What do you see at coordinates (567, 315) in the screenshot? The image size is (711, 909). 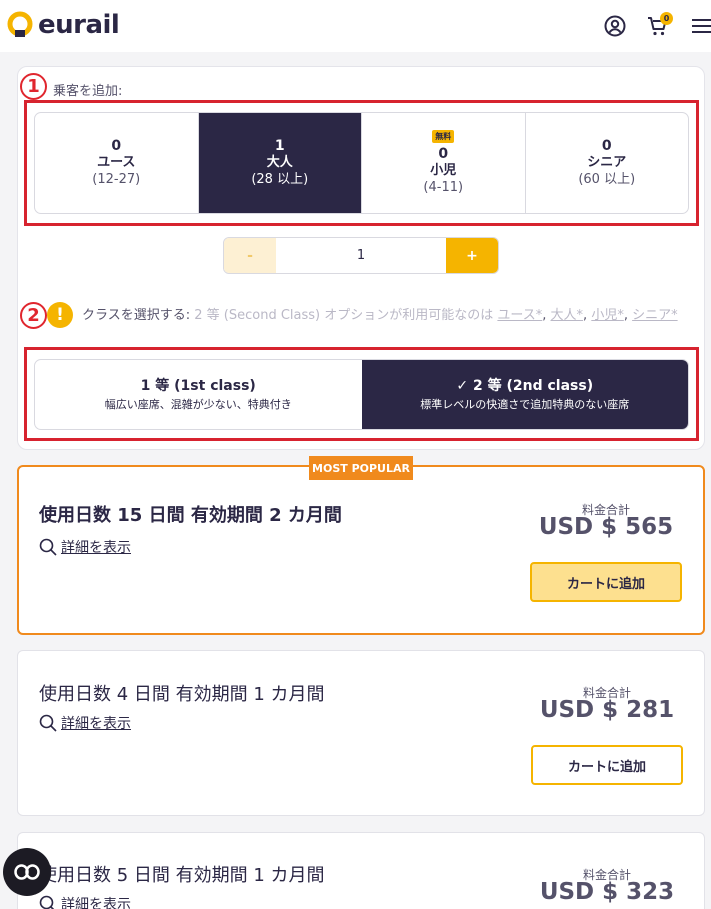 I see `link-adult: 大人*` at bounding box center [567, 315].